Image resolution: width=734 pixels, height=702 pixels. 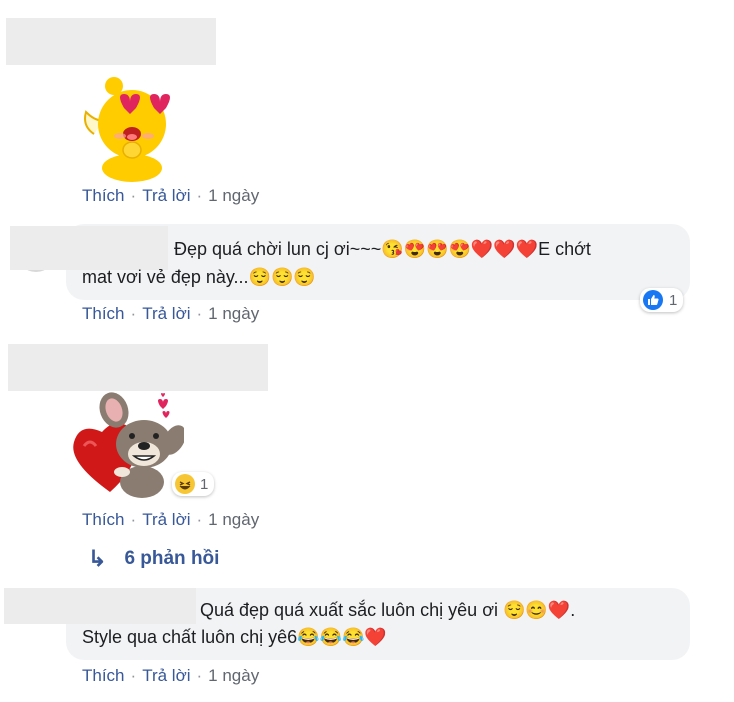 I want to click on chick-heart-eyes-sticker, so click(x=127, y=129).